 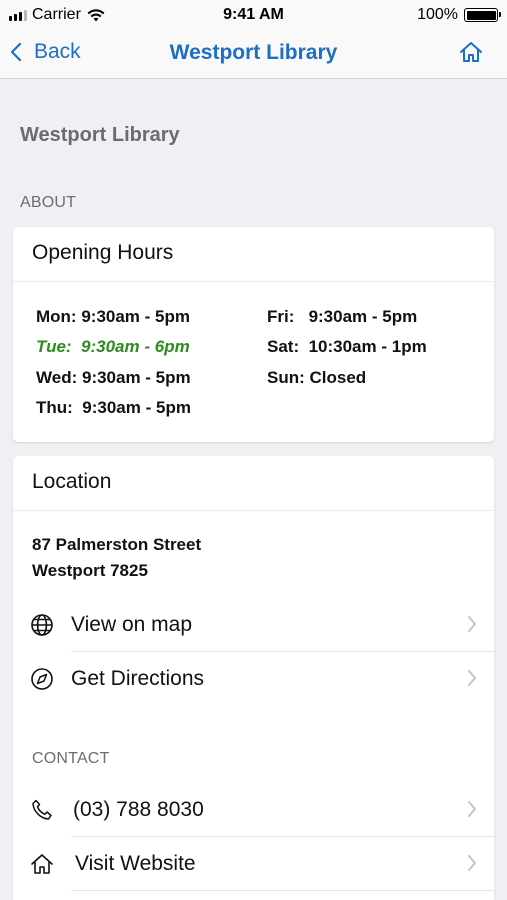 What do you see at coordinates (253, 54) in the screenshot?
I see `navigation-bar: Back Westport Library` at bounding box center [253, 54].